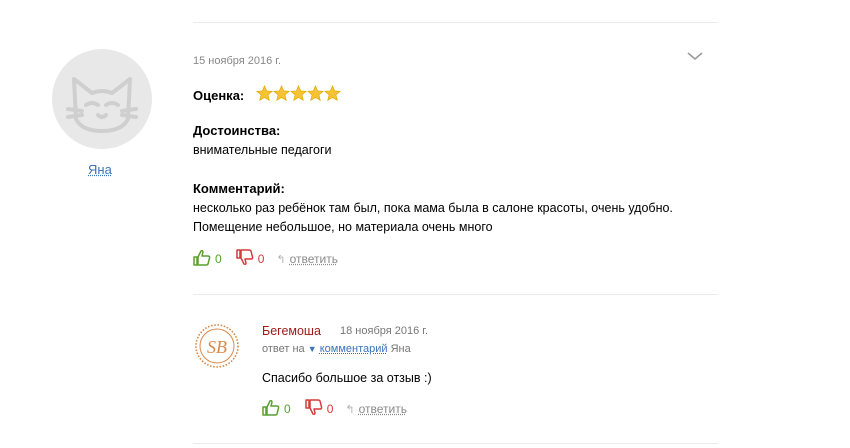 This screenshot has width=850, height=448. I want to click on reply-like-count: 0, so click(287, 409).